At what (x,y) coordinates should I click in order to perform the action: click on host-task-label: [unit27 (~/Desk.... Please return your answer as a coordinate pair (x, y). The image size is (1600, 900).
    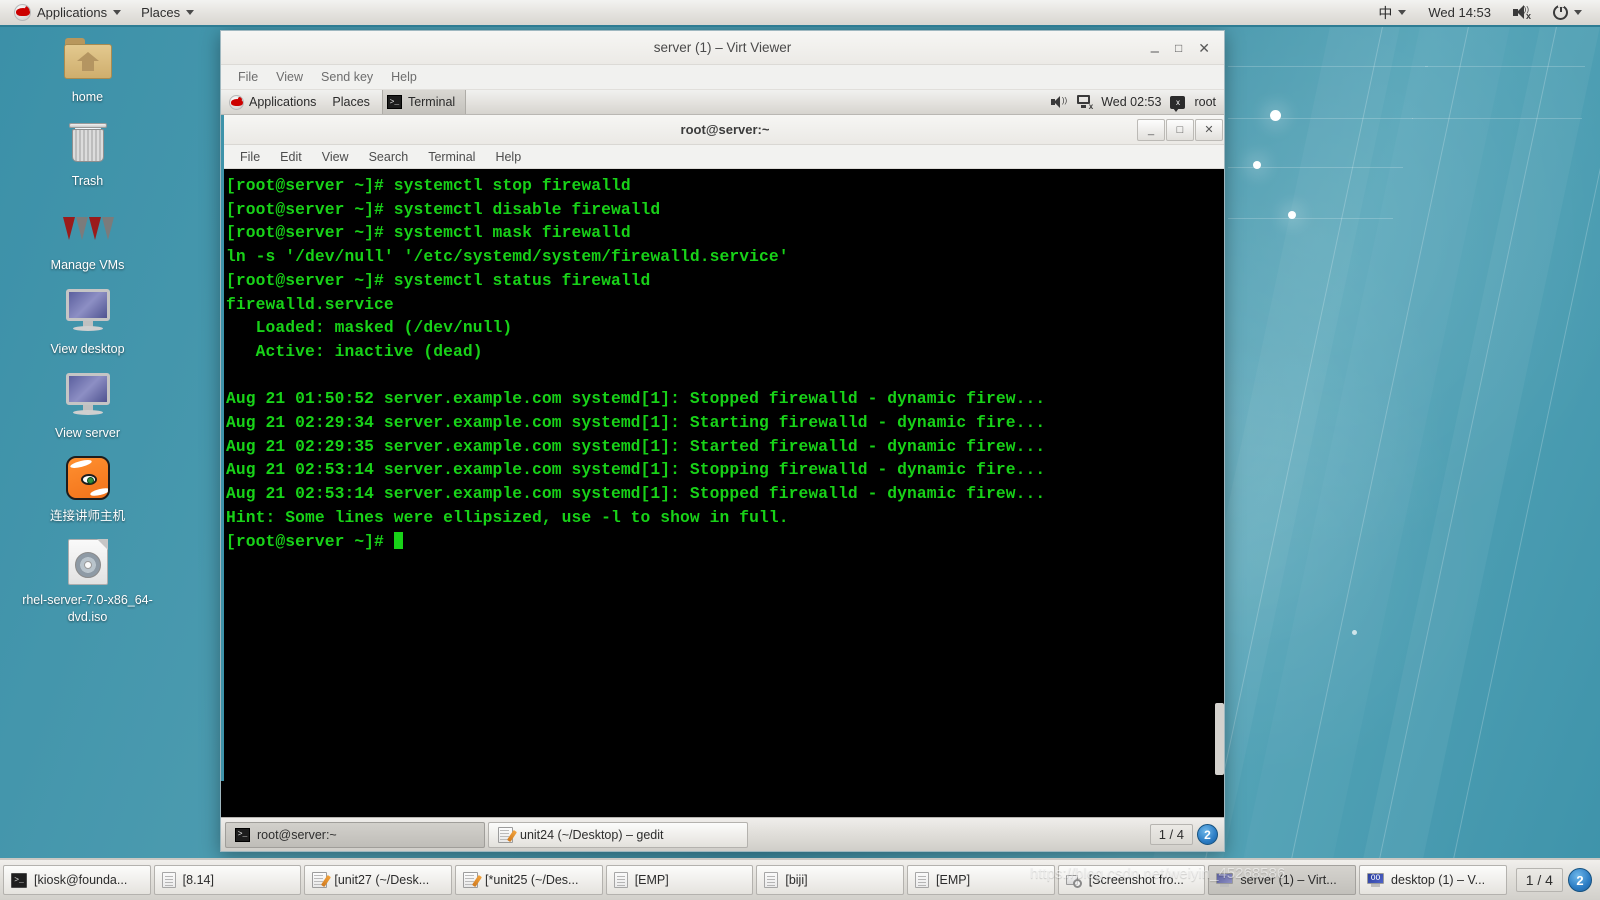
    Looking at the image, I should click on (382, 880).